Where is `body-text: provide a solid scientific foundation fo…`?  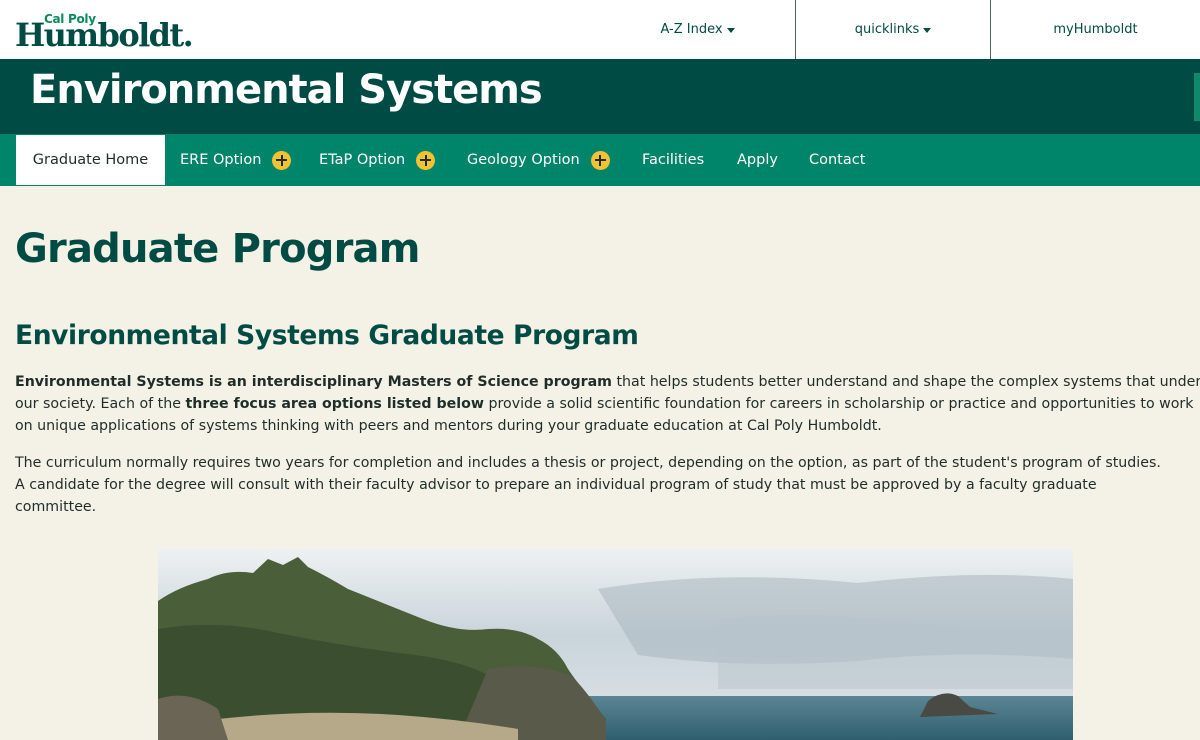 body-text: provide a solid scientific foundation fo… is located at coordinates (838, 404).